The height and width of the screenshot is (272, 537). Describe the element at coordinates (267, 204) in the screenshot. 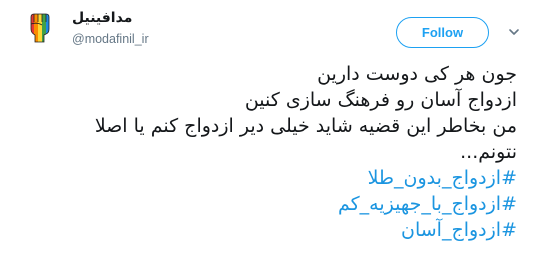

I see `hashtag-link: #ازدواج_با_جهیزیه_کم` at that location.